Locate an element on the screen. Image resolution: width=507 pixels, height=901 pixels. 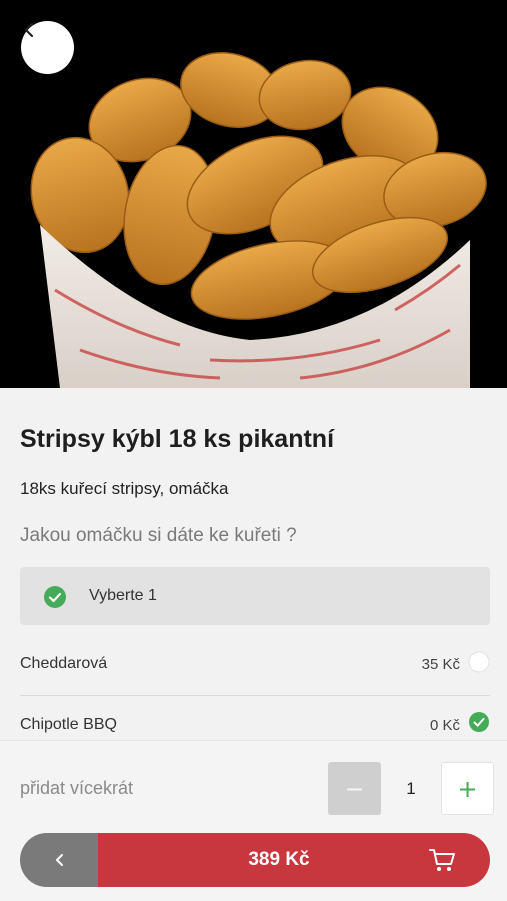
back-button is located at coordinates (47, 47).